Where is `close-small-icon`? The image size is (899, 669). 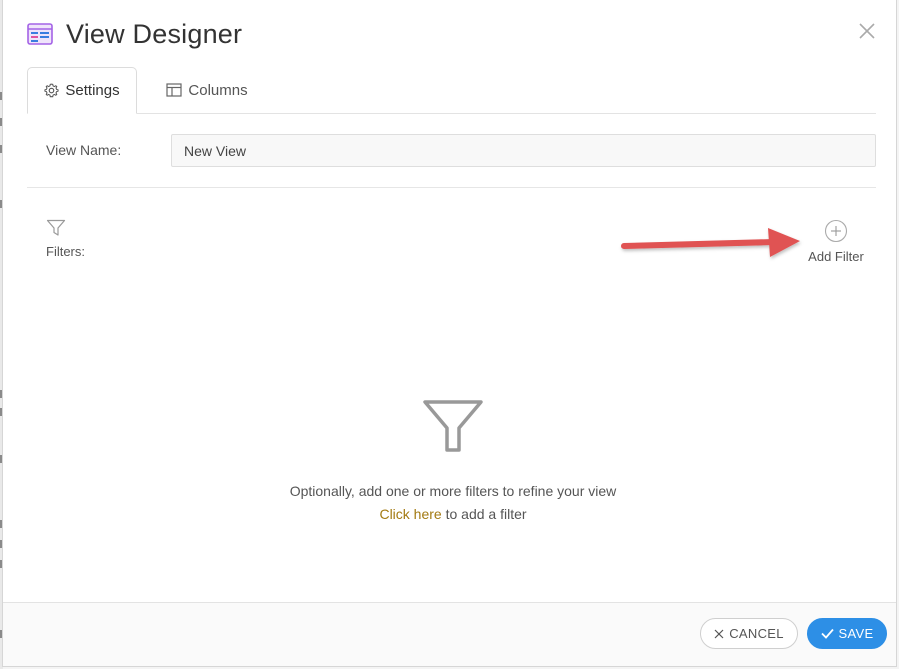 close-small-icon is located at coordinates (719, 633).